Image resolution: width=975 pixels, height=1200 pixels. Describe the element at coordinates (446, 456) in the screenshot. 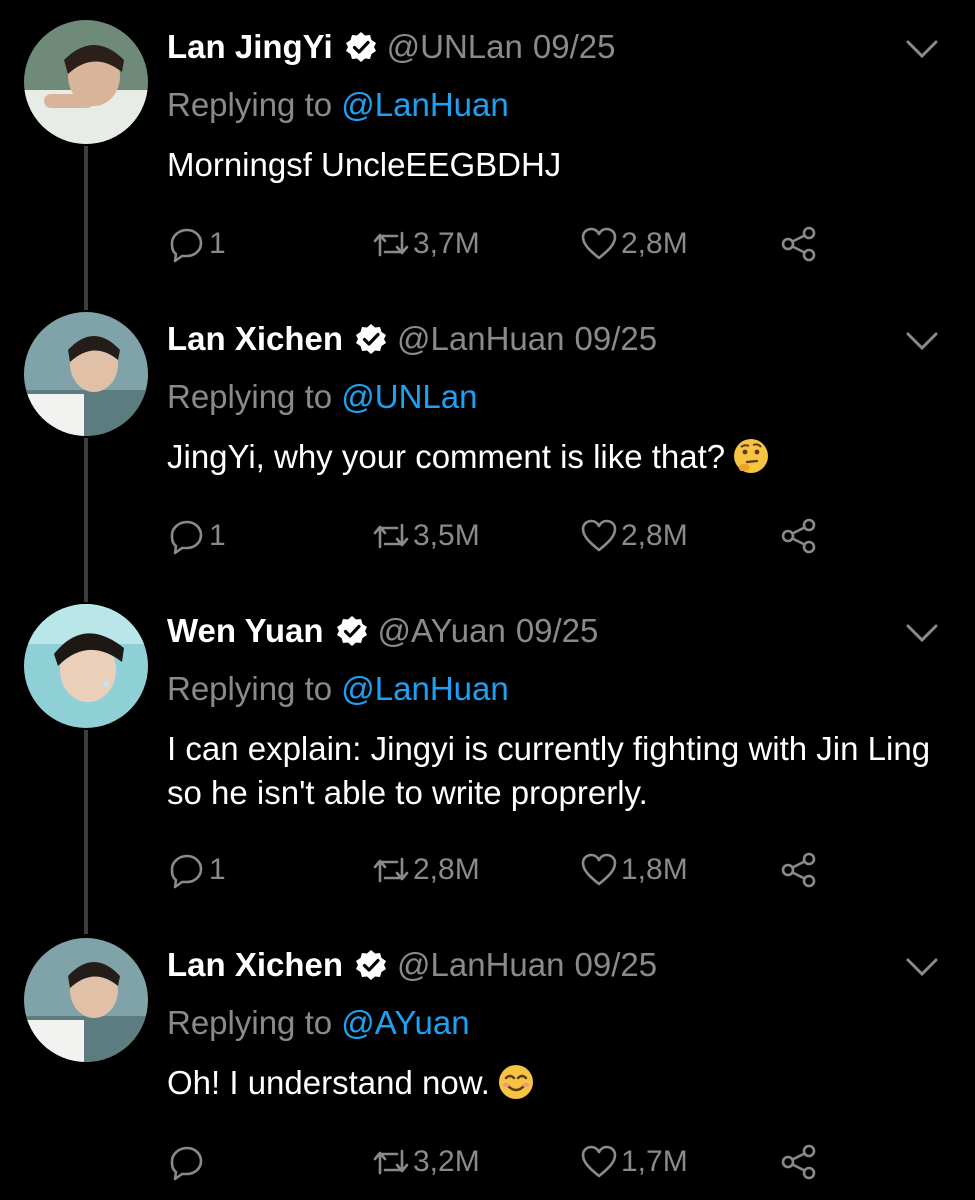

I see `tweet-text-content: JingYi, why your comment is like that?` at that location.